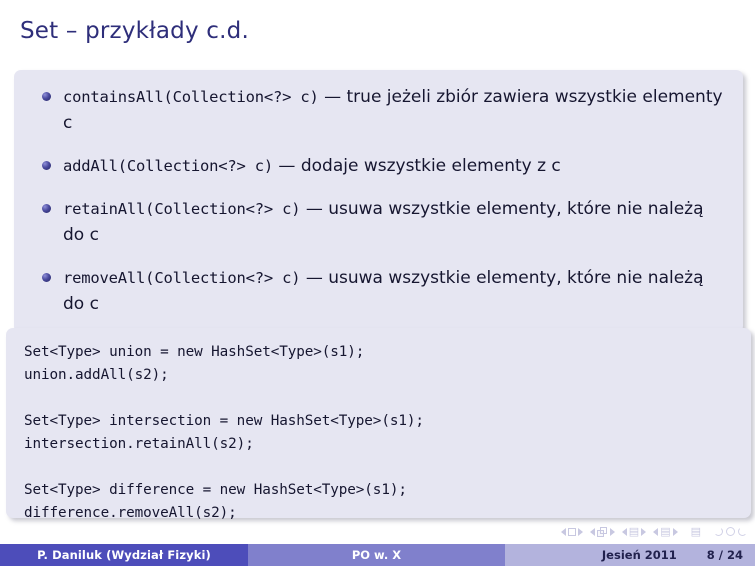  I want to click on method-signature: containsAll(Collection<?> c), so click(191, 97).